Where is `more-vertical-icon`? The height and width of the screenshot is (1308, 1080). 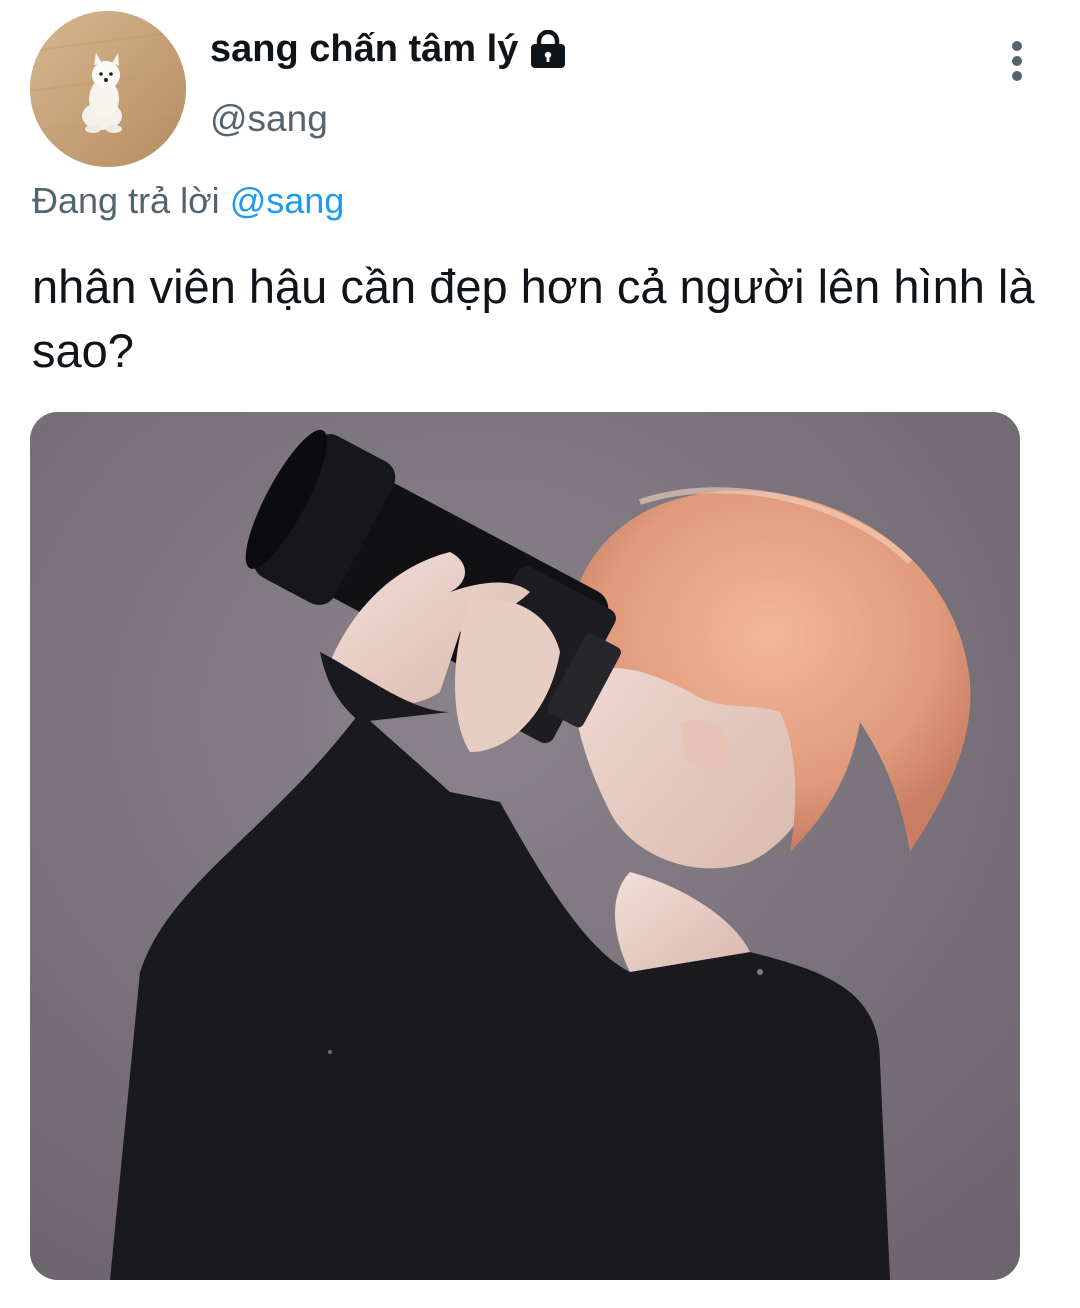
more-vertical-icon is located at coordinates (1017, 61).